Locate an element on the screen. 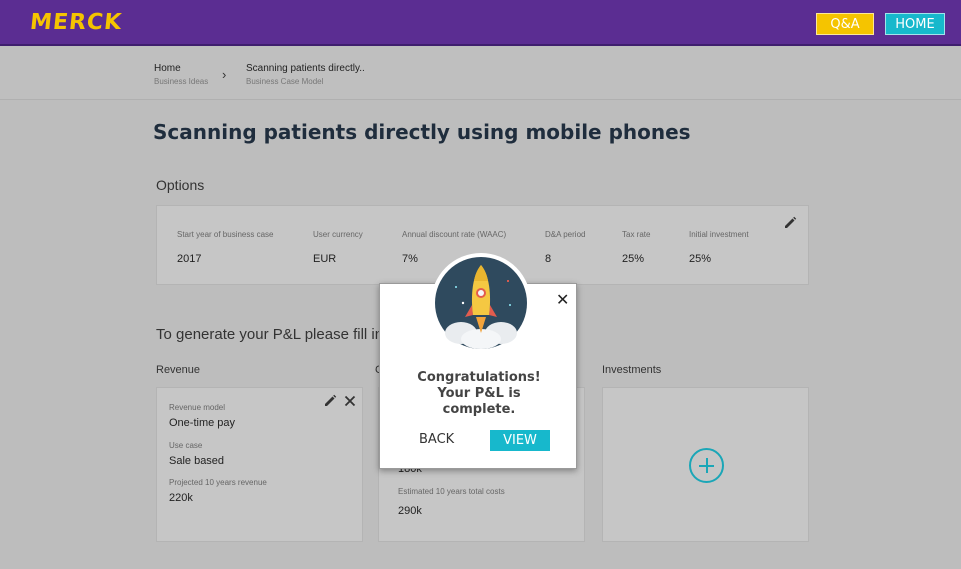 The image size is (961, 569). investments-card is located at coordinates (705, 464).